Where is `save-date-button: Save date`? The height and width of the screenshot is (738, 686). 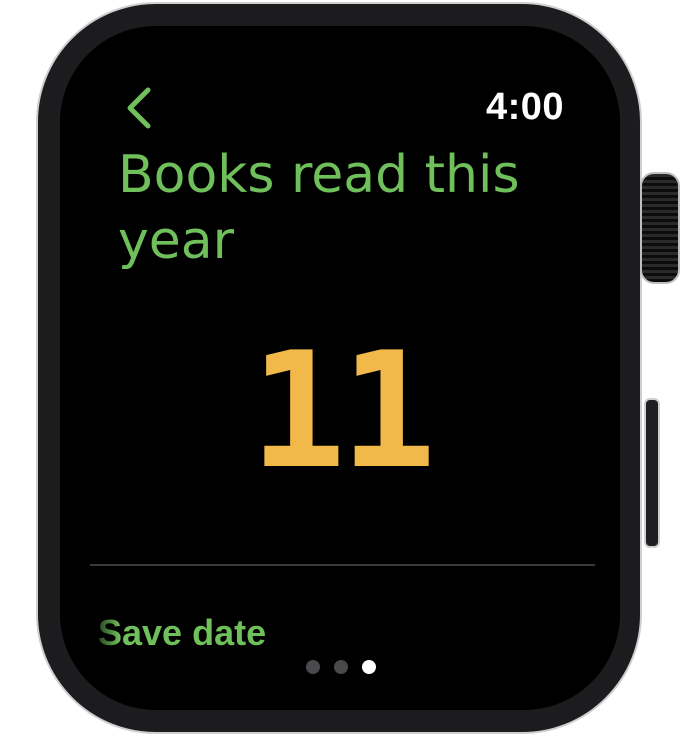
save-date-button: Save date is located at coordinates (182, 633).